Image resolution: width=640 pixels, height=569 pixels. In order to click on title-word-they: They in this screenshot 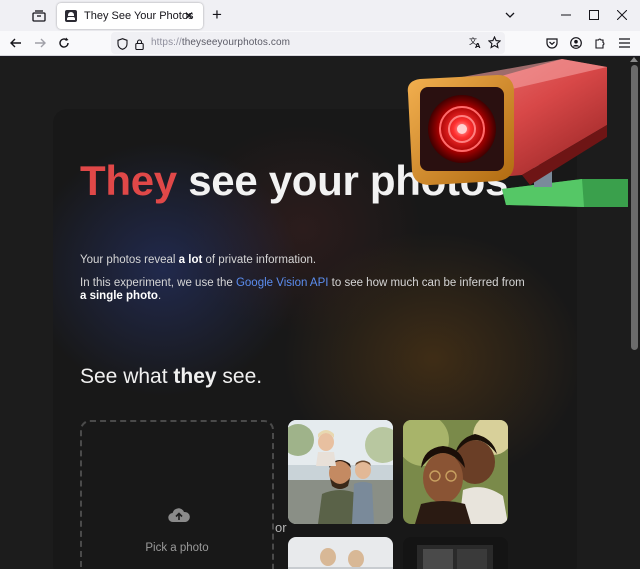, I will do `click(128, 180)`.